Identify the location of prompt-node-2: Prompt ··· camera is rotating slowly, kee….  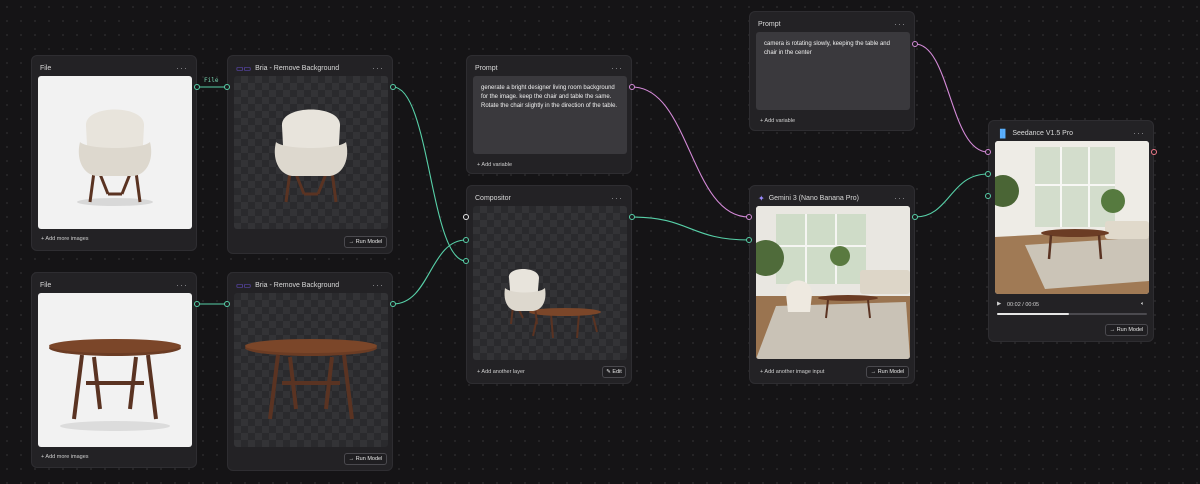
(832, 71).